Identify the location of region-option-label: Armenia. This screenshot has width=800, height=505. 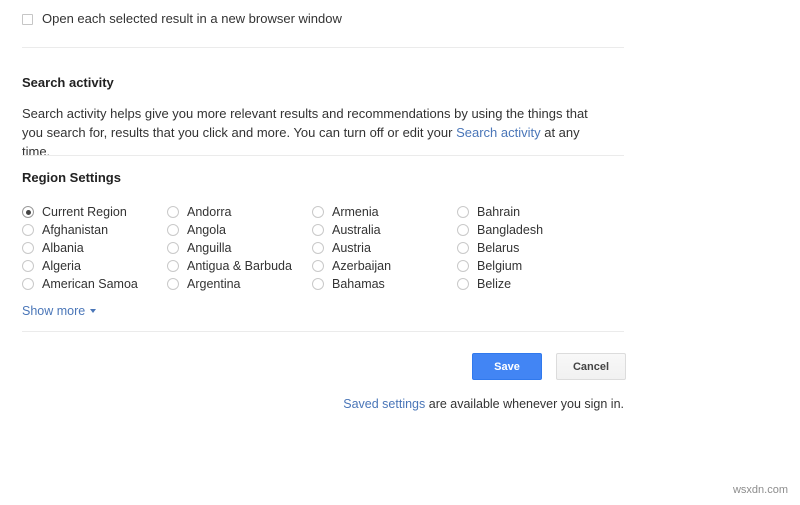
(355, 212).